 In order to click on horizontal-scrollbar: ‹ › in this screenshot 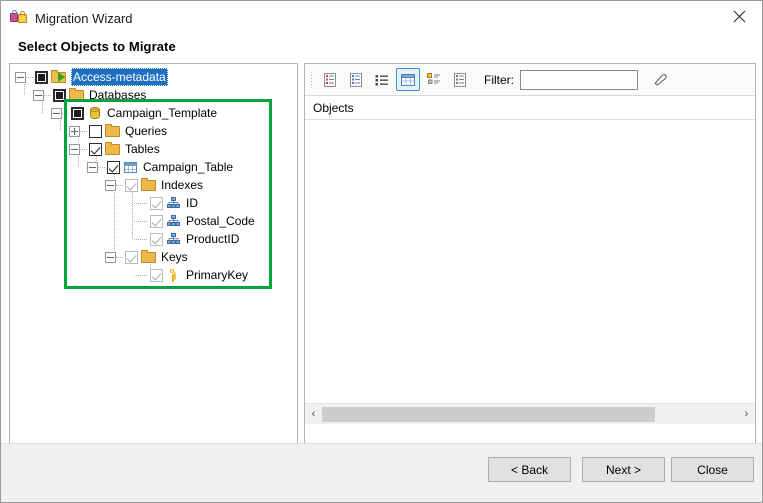, I will do `click(530, 413)`.